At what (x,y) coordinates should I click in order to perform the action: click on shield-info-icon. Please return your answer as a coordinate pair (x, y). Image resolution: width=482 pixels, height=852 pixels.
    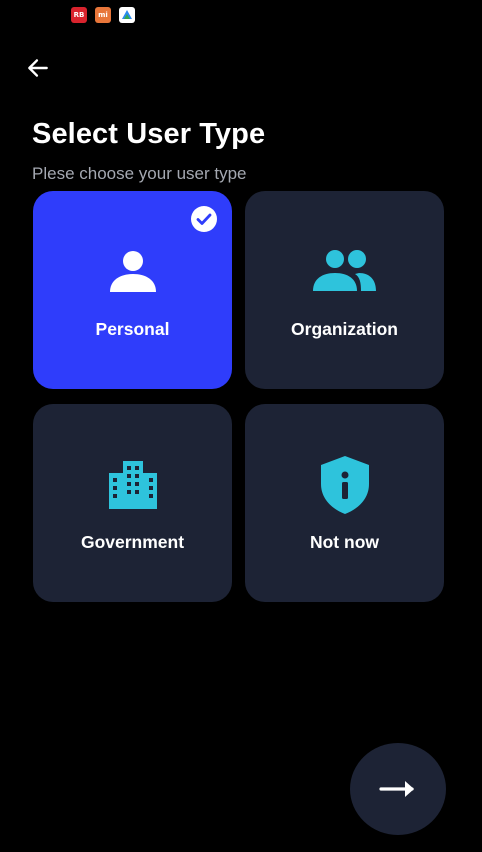
    Looking at the image, I should click on (345, 485).